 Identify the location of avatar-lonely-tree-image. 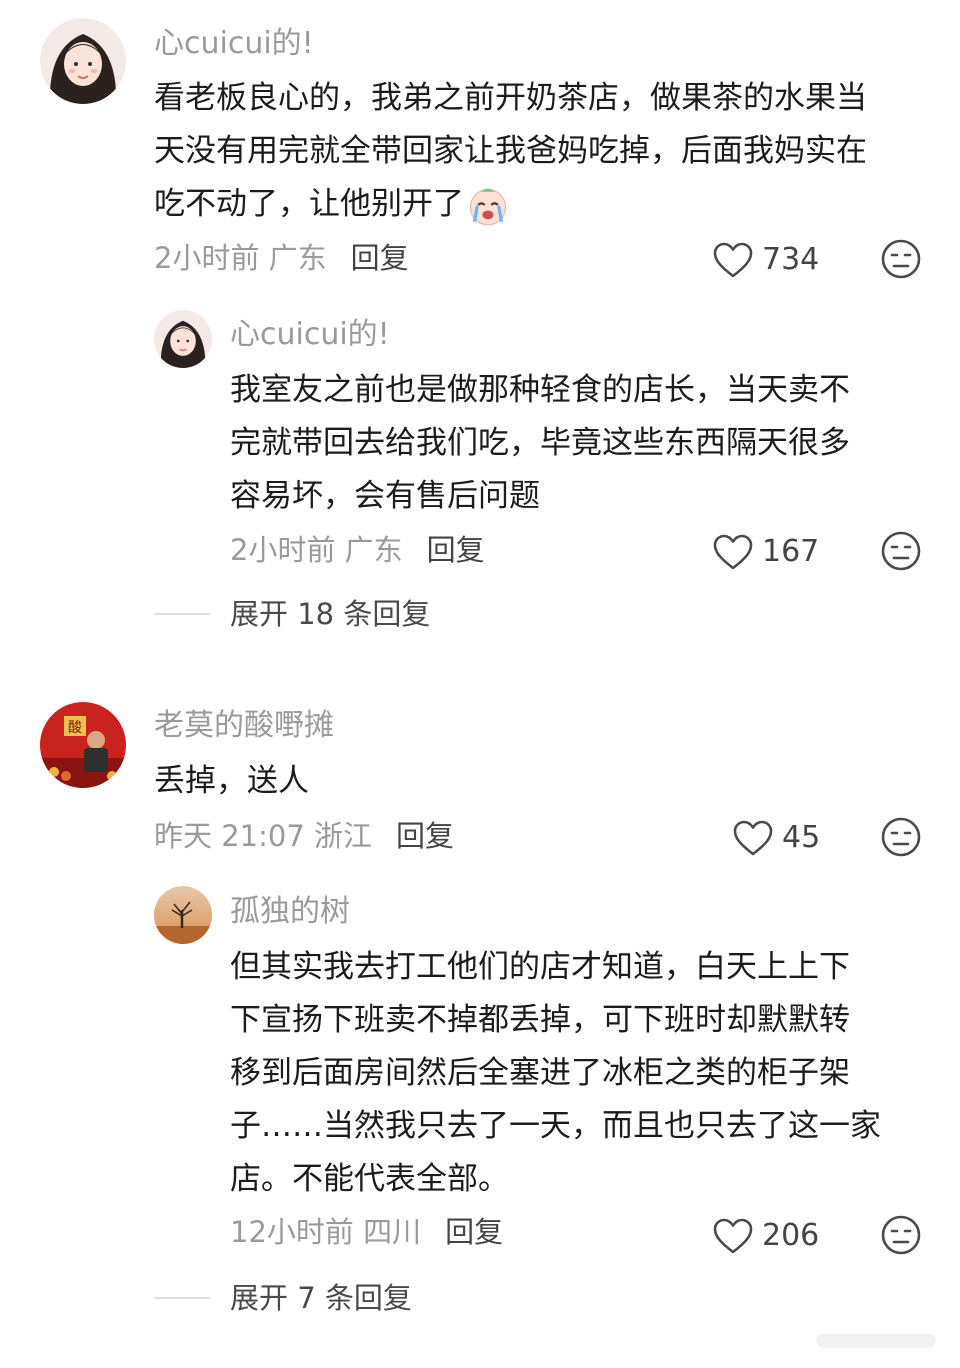
(183, 915).